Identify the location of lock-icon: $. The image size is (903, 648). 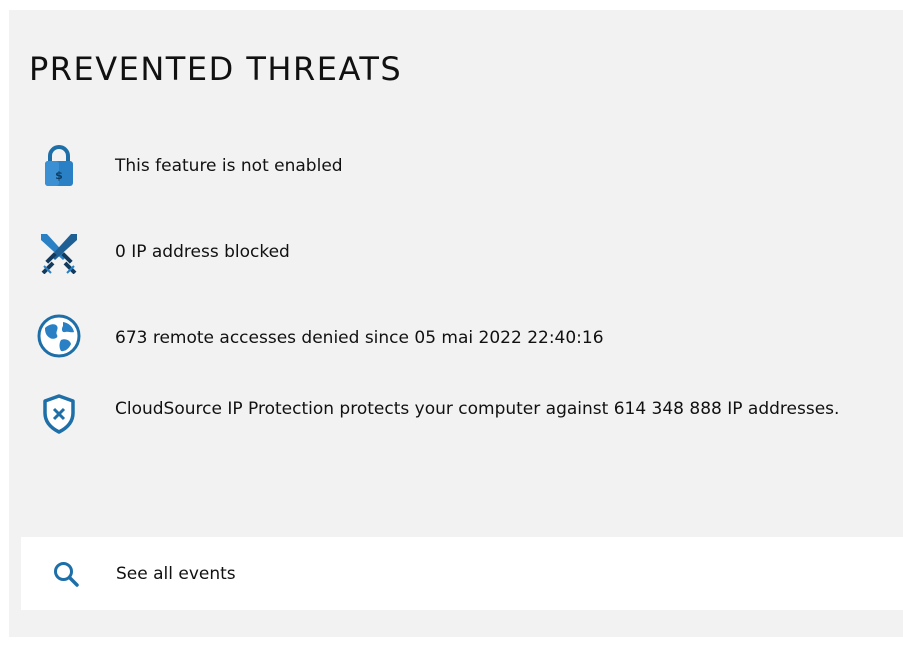
(59, 166).